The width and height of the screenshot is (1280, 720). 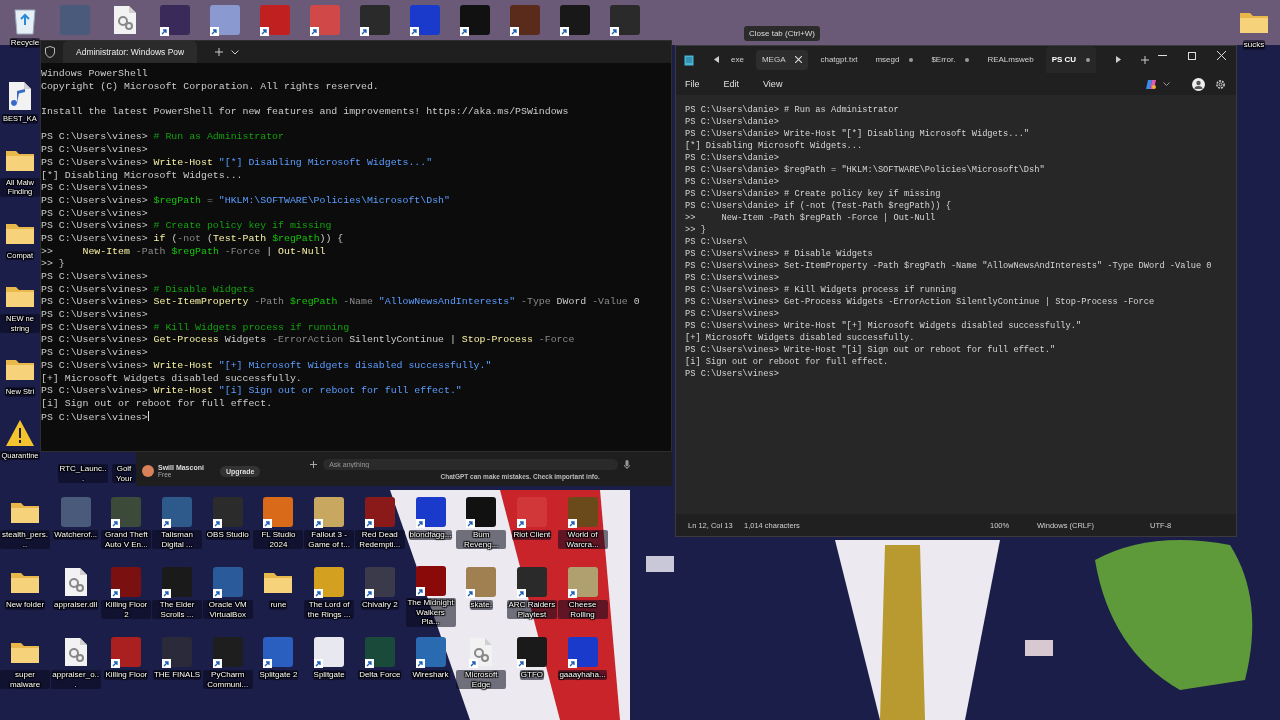 What do you see at coordinates (25, 43) in the screenshot?
I see `icon-label: Recycle` at bounding box center [25, 43].